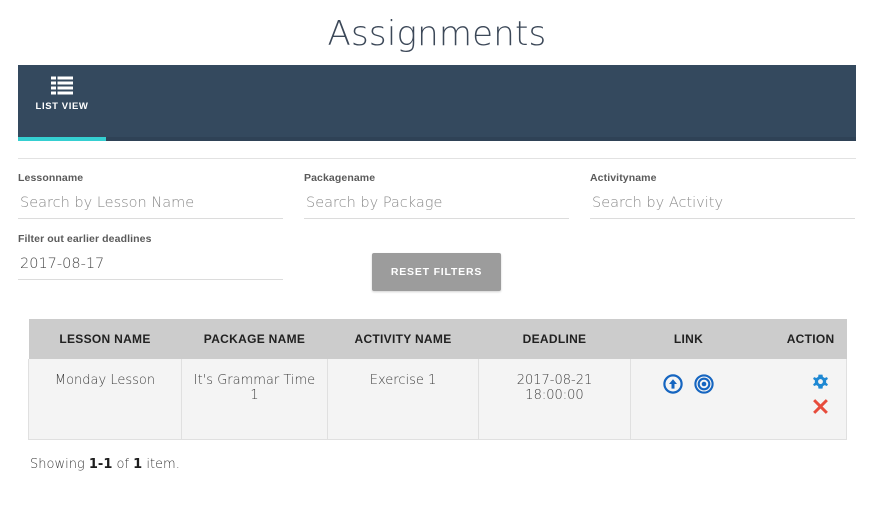 This screenshot has width=874, height=508. Describe the element at coordinates (150, 267) in the screenshot. I see `deadline-filter-input` at that location.